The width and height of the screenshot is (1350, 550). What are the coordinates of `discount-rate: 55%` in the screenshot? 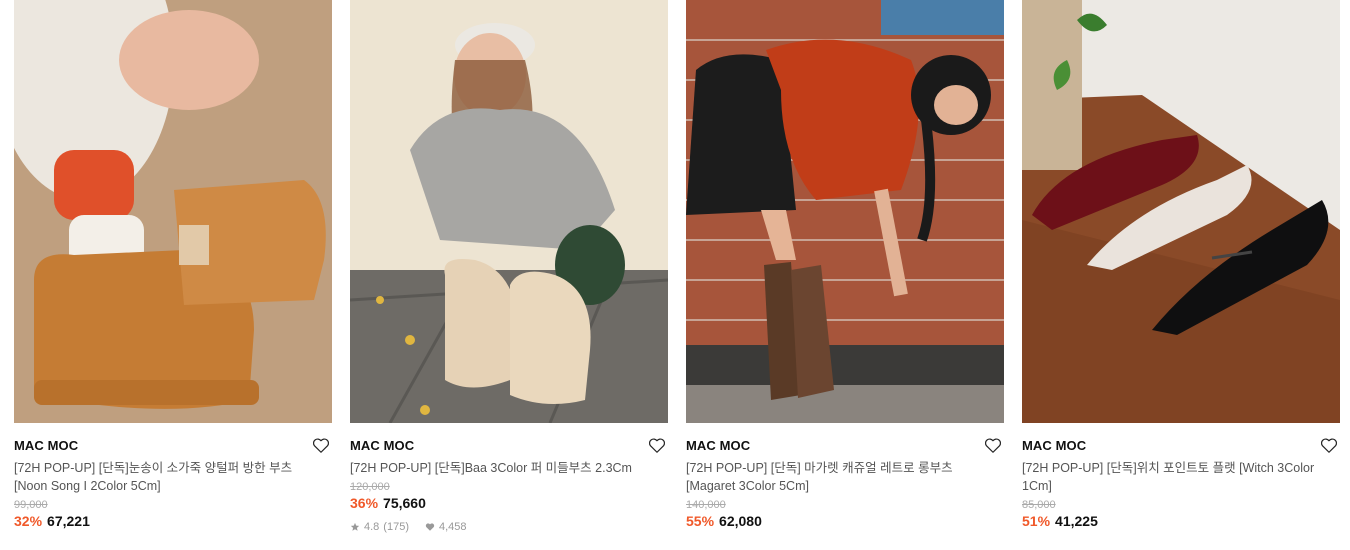 It's located at (700, 521).